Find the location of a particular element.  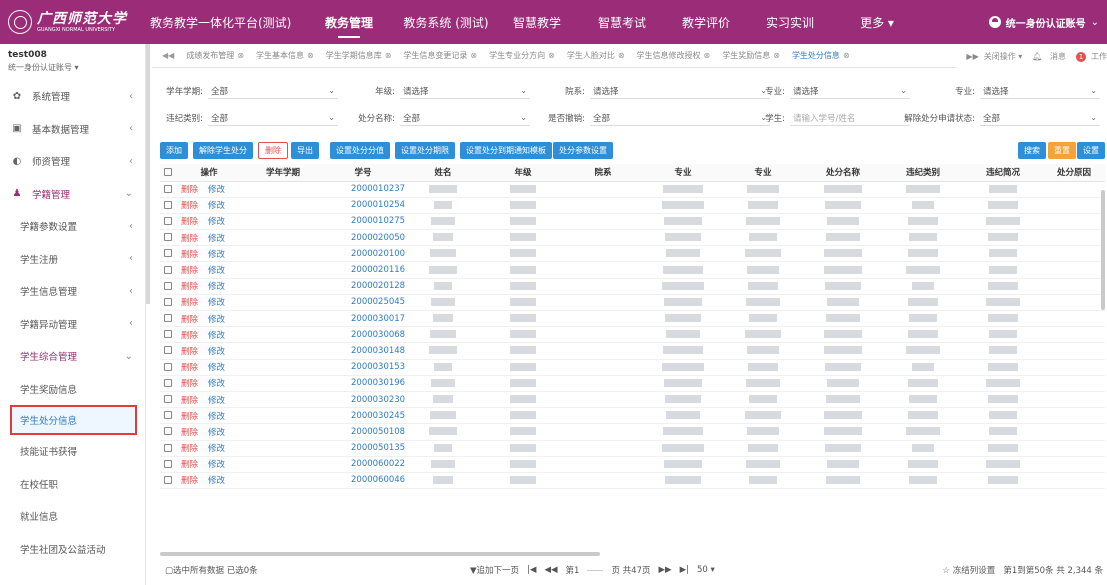

sidebar-item-14: 学生社团及公益活动 is located at coordinates (72, 549).